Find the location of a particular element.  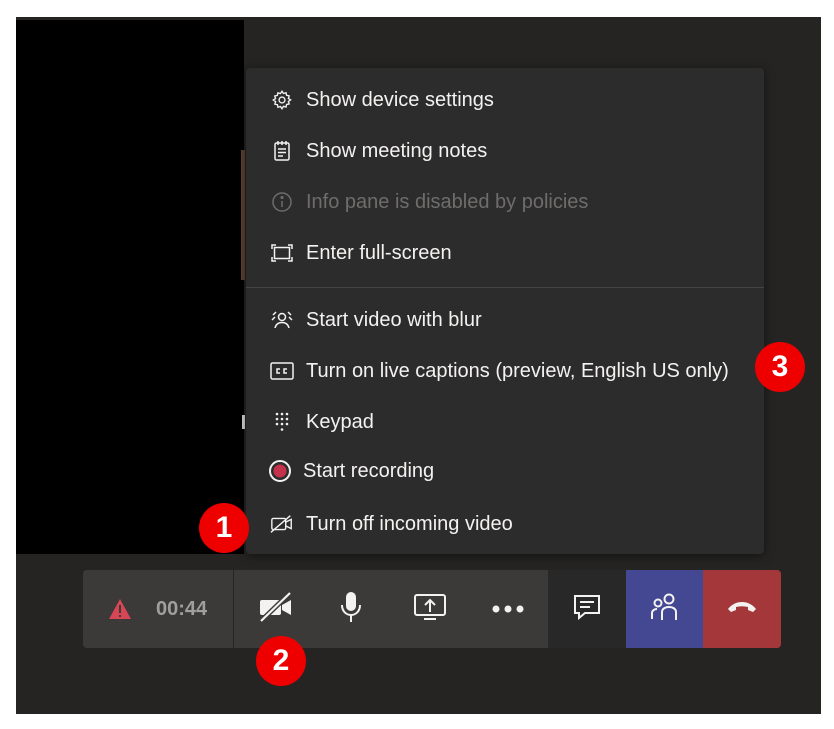

more-options-button is located at coordinates (508, 609).